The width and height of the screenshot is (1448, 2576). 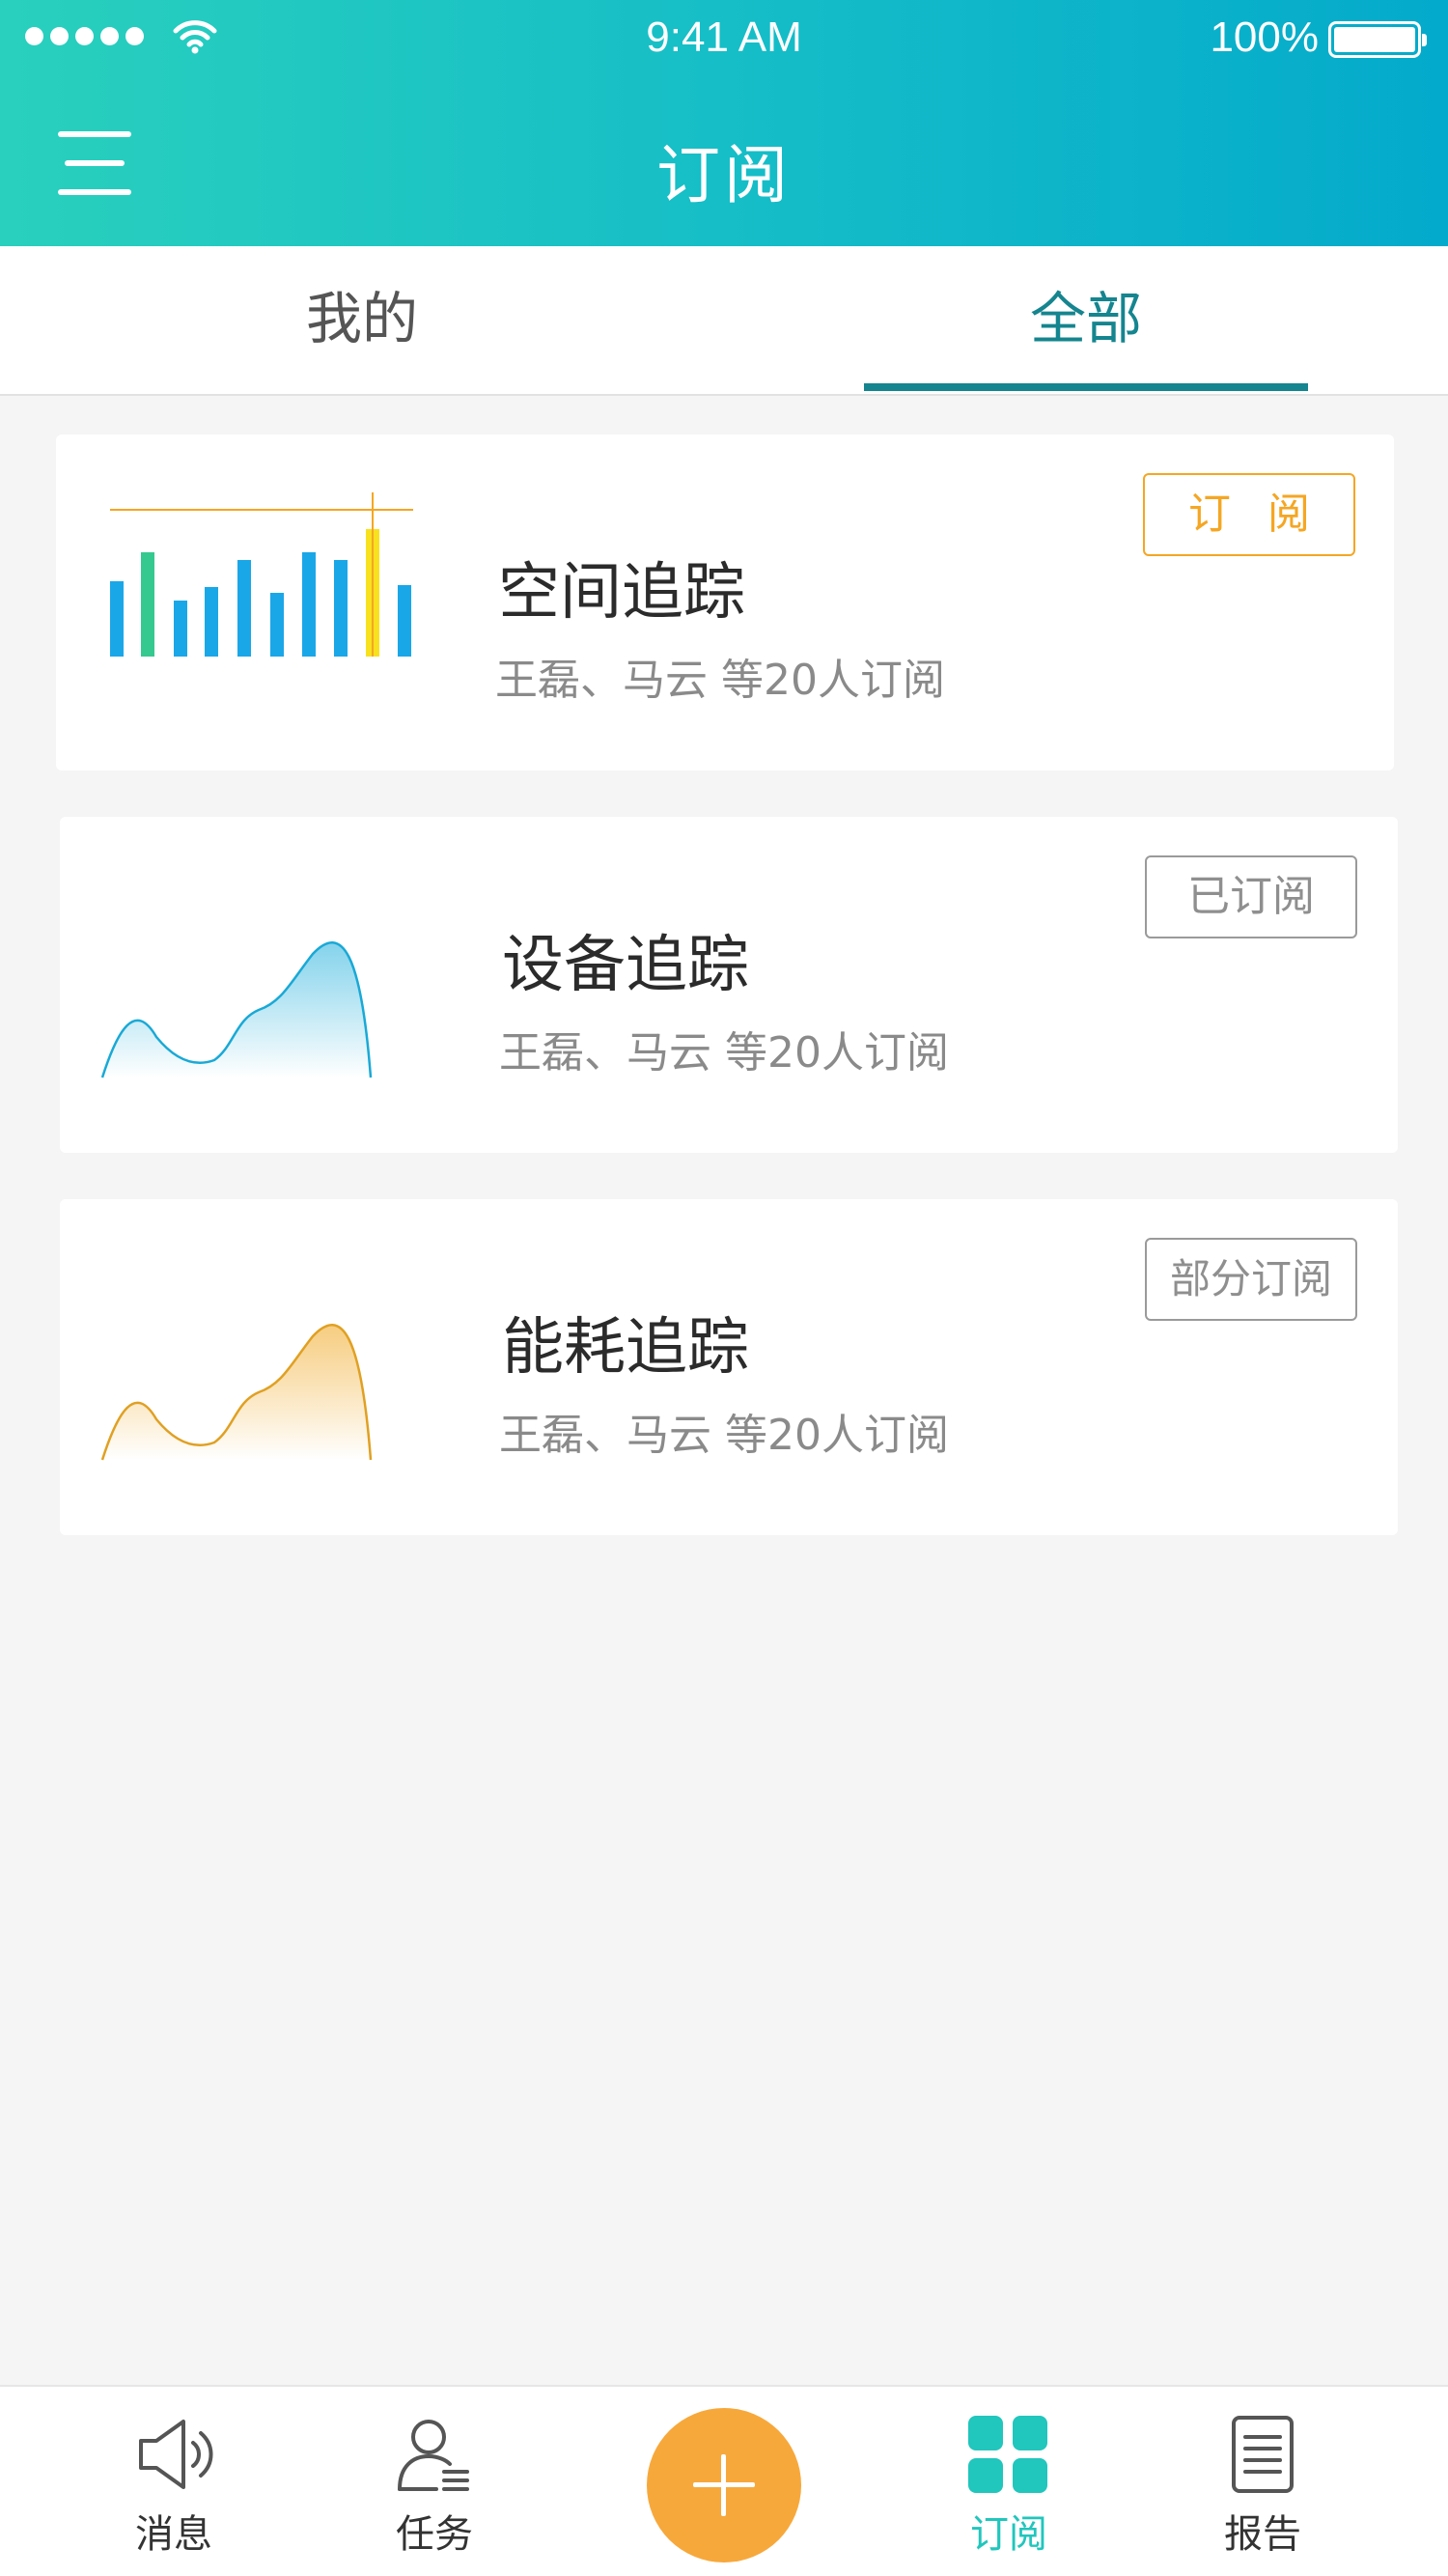 I want to click on bottom-navigation: 消息 任务 订阅 报告, so click(x=724, y=2480).